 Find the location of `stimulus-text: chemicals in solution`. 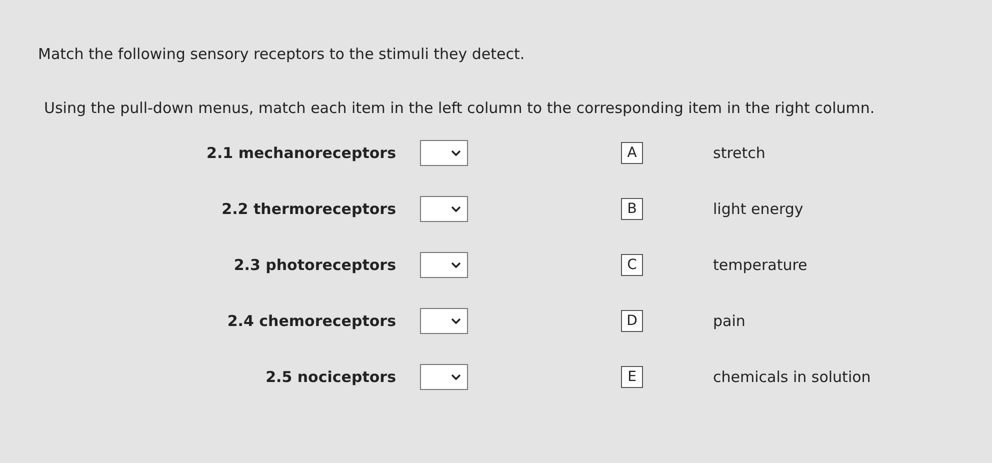

stimulus-text: chemicals in solution is located at coordinates (792, 377).